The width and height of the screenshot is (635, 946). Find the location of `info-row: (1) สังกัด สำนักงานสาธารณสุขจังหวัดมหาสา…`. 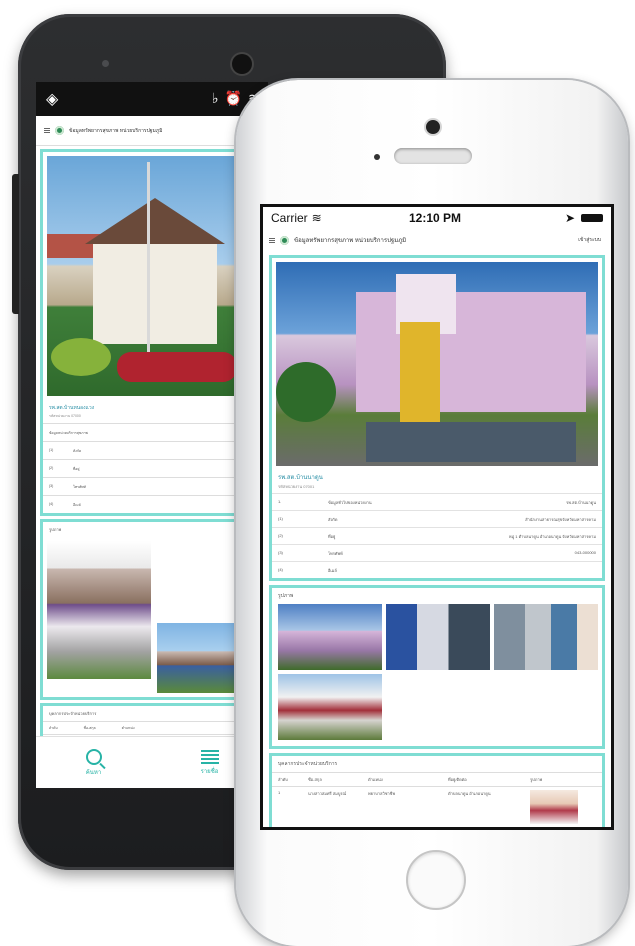

info-row: (1) สังกัด สำนักงานสาธารณสุขจังหวัดมหาสา… is located at coordinates (437, 518).